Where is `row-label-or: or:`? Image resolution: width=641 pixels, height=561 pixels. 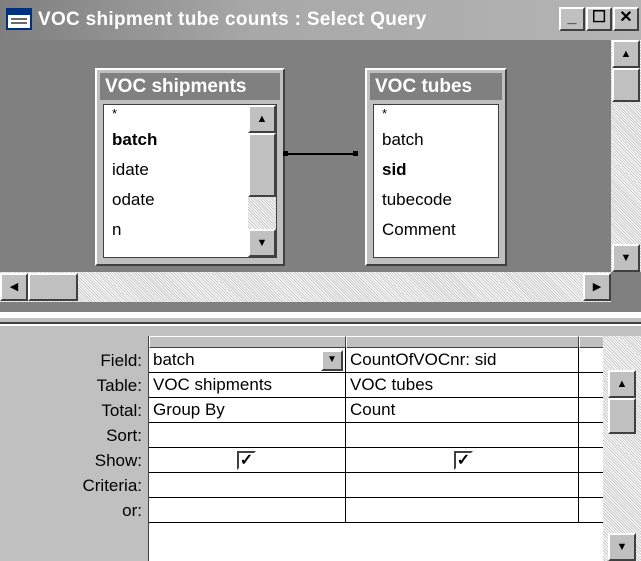
row-label-or: or: is located at coordinates (132, 510).